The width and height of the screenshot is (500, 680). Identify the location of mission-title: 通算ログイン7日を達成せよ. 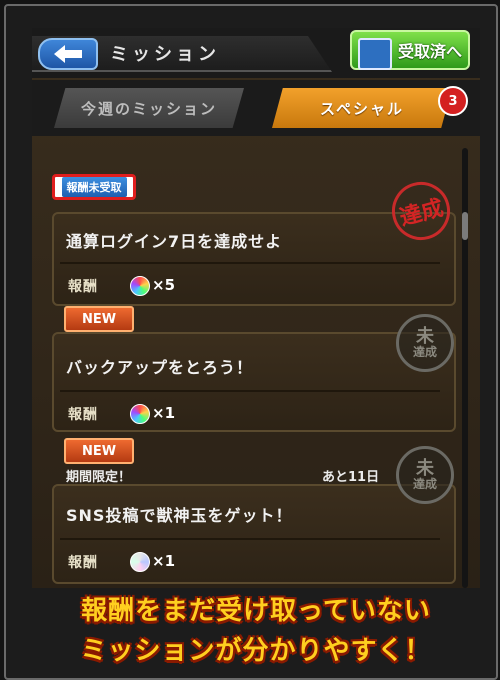
(174, 241).